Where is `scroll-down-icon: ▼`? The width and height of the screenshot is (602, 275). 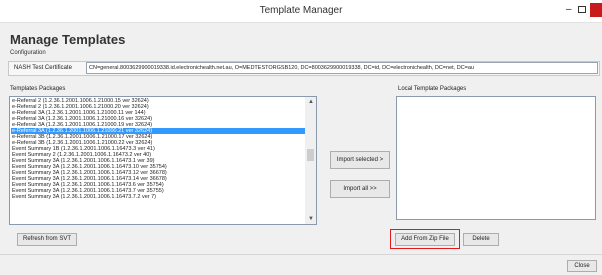
scroll-down-icon: ▼ is located at coordinates (311, 219).